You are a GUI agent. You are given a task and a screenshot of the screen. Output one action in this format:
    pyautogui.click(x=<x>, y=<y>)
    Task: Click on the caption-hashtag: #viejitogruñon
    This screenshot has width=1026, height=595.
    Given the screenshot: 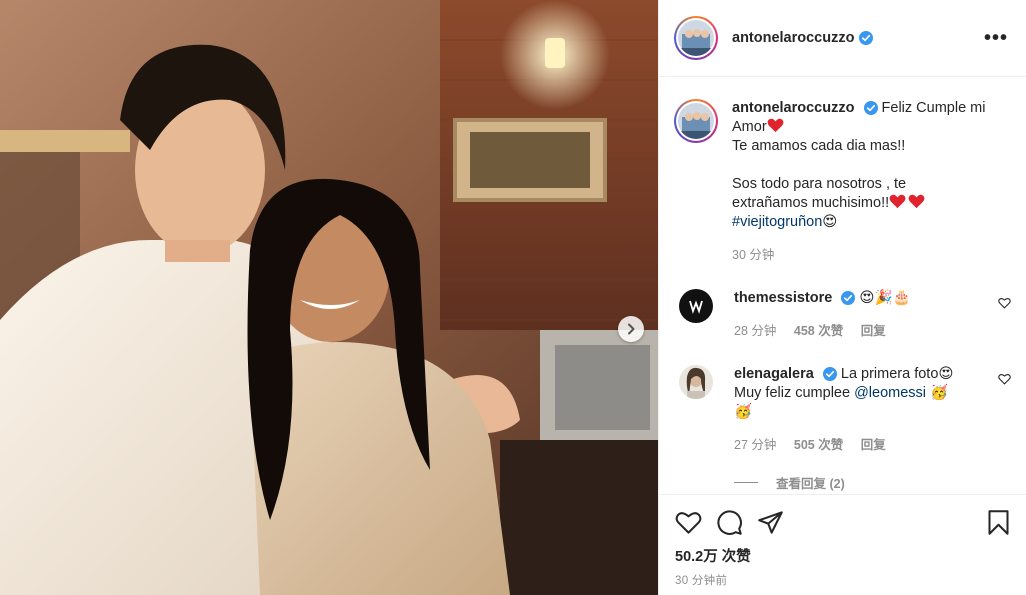 What is the action you would take?
    pyautogui.click(x=777, y=222)
    